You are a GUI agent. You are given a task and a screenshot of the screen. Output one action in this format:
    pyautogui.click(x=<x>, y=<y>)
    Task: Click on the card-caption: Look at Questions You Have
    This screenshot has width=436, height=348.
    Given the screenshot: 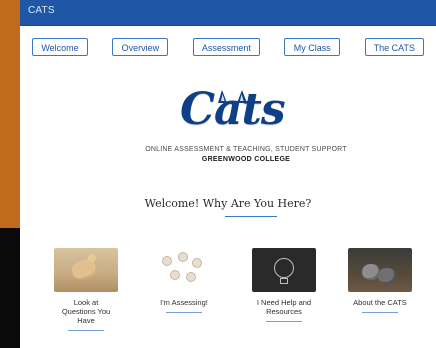 What is the action you would take?
    pyautogui.click(x=86, y=311)
    